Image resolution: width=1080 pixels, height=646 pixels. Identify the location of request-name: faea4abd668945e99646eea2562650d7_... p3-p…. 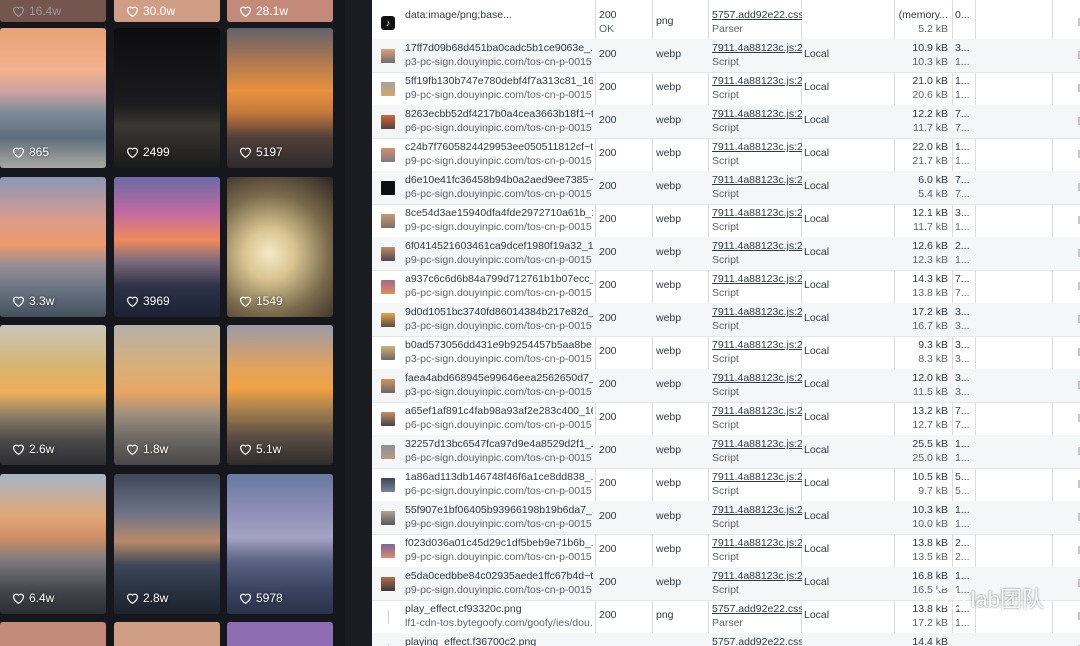
(499, 385).